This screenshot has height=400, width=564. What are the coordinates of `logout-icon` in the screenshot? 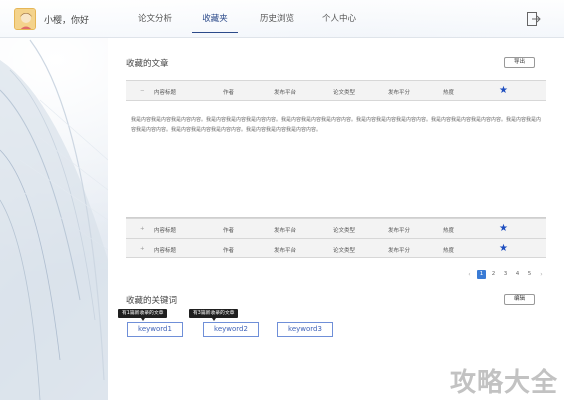 It's located at (534, 19).